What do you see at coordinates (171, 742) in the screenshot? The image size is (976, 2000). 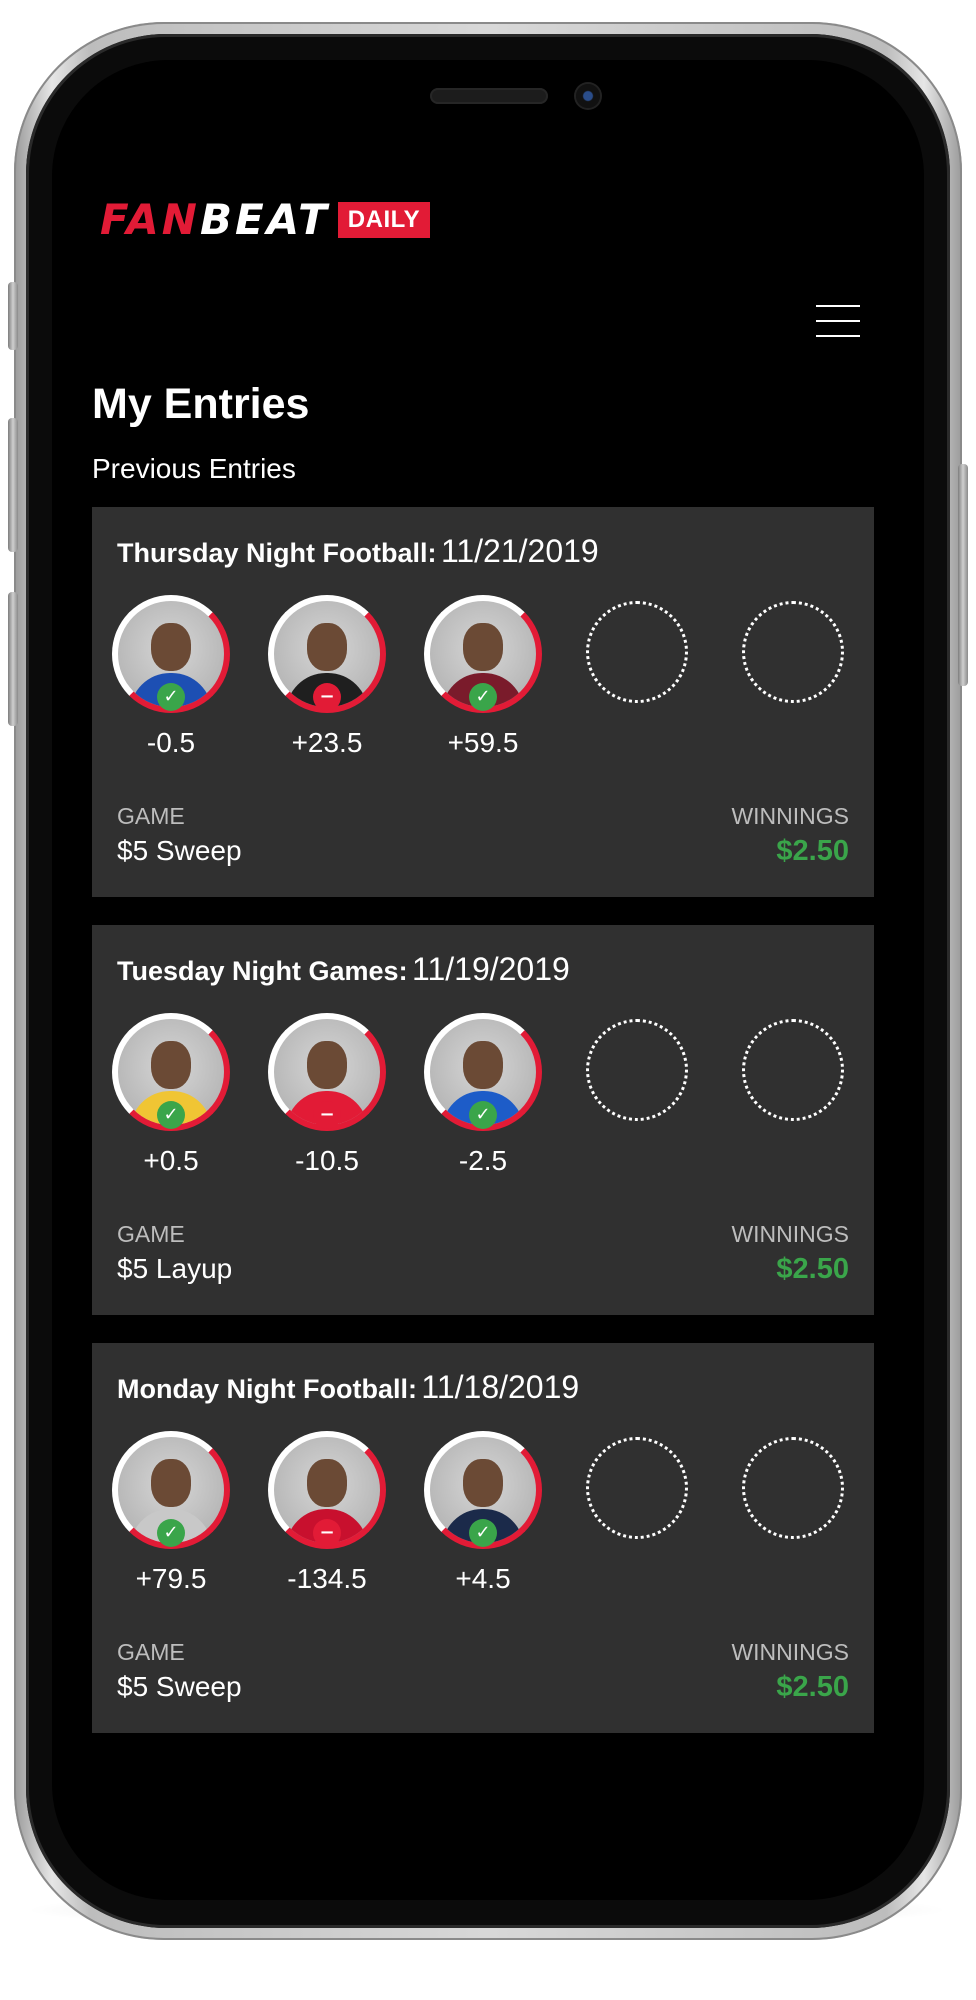 I see `pick-spread: -0.5` at bounding box center [171, 742].